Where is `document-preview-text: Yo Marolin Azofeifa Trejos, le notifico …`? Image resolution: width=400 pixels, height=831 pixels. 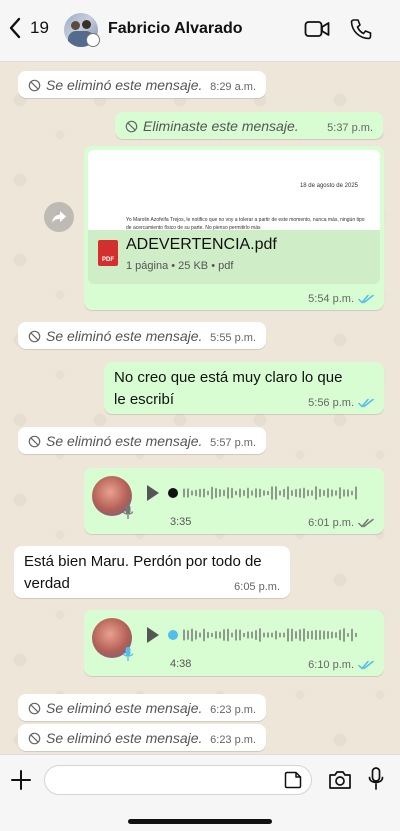
document-preview-text: Yo Marolin Azofeifa Trejos, le notifico … is located at coordinates (245, 223).